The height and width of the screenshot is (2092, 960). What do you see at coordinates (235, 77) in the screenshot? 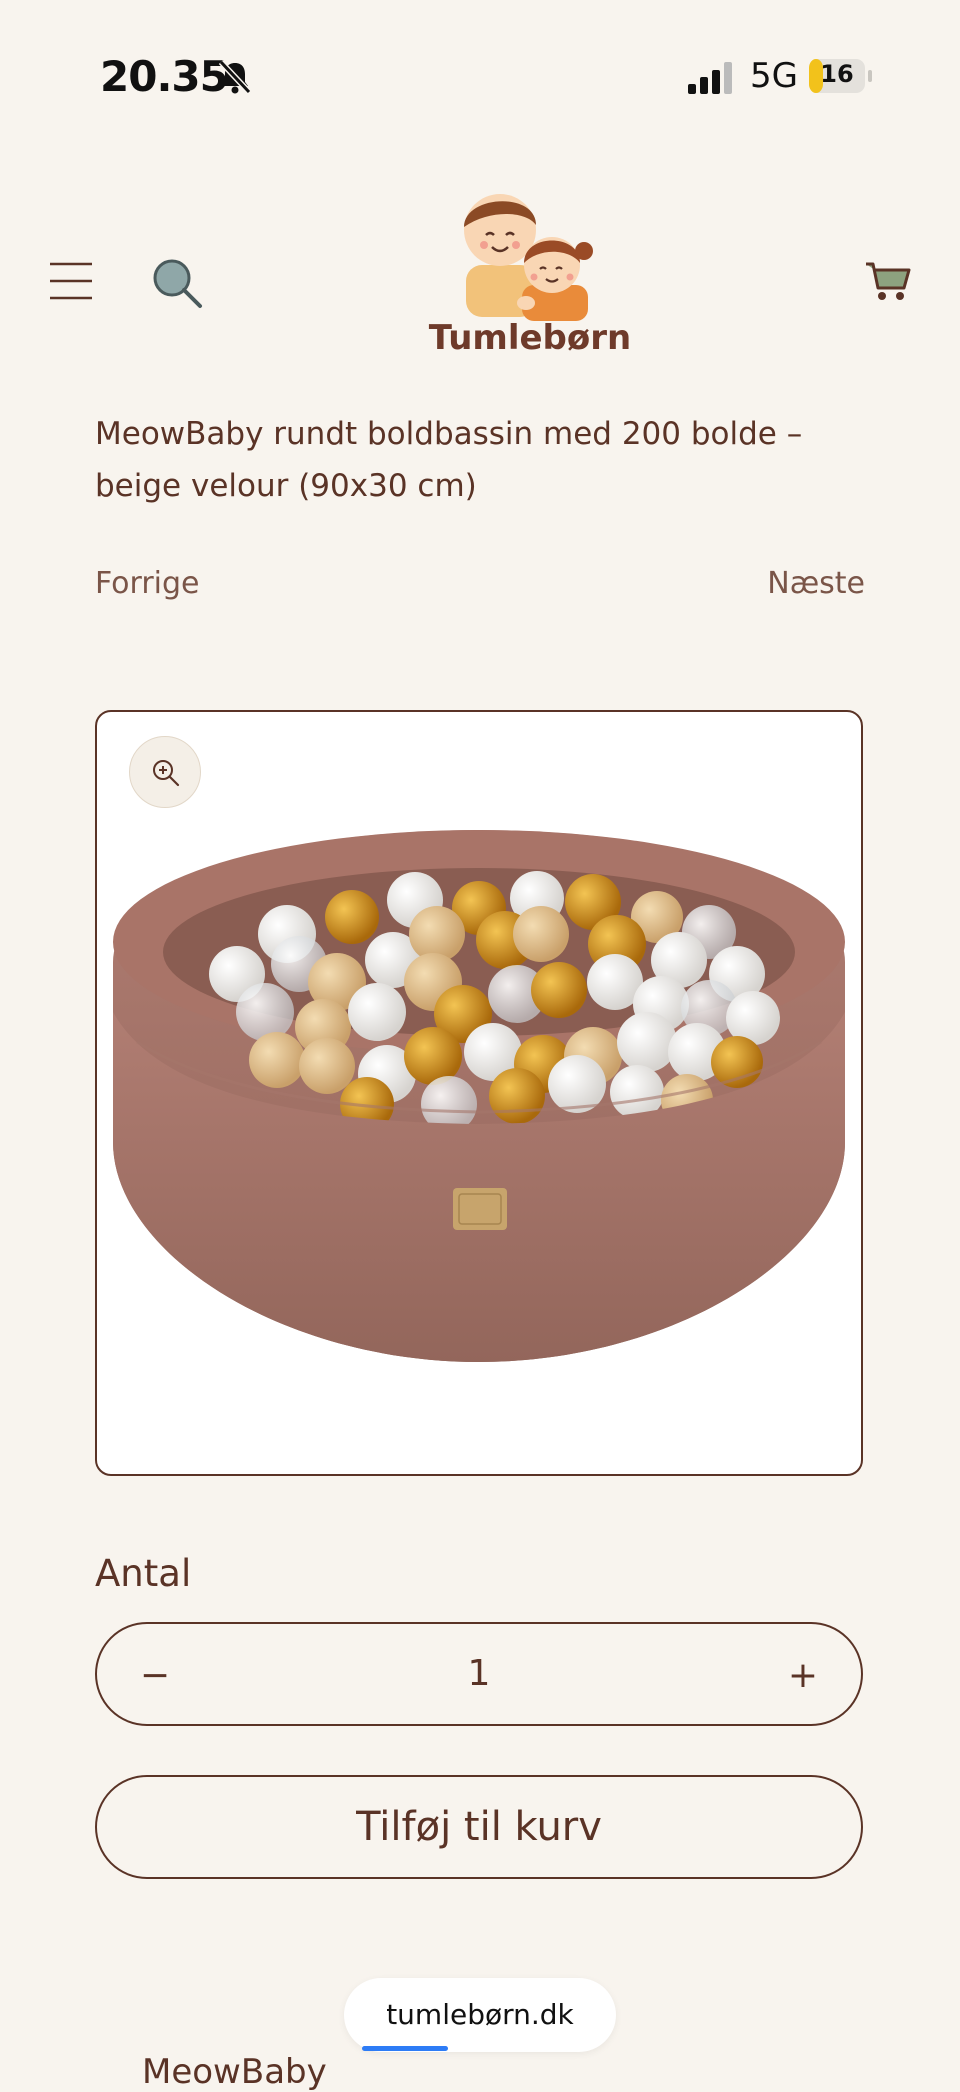
I see `bell-muted-icon` at bounding box center [235, 77].